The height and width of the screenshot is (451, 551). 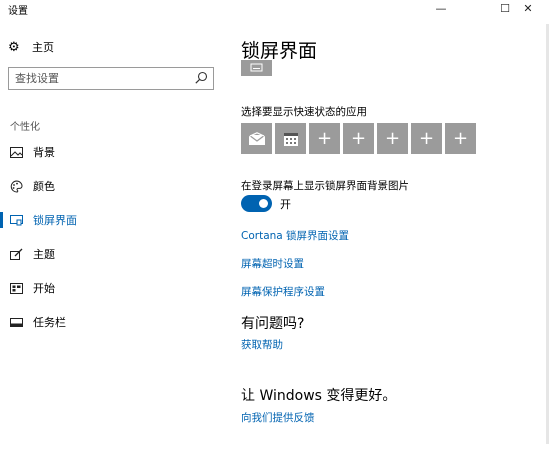 What do you see at coordinates (112, 322) in the screenshot?
I see `sidebar-item-taskbar: 任务栏` at bounding box center [112, 322].